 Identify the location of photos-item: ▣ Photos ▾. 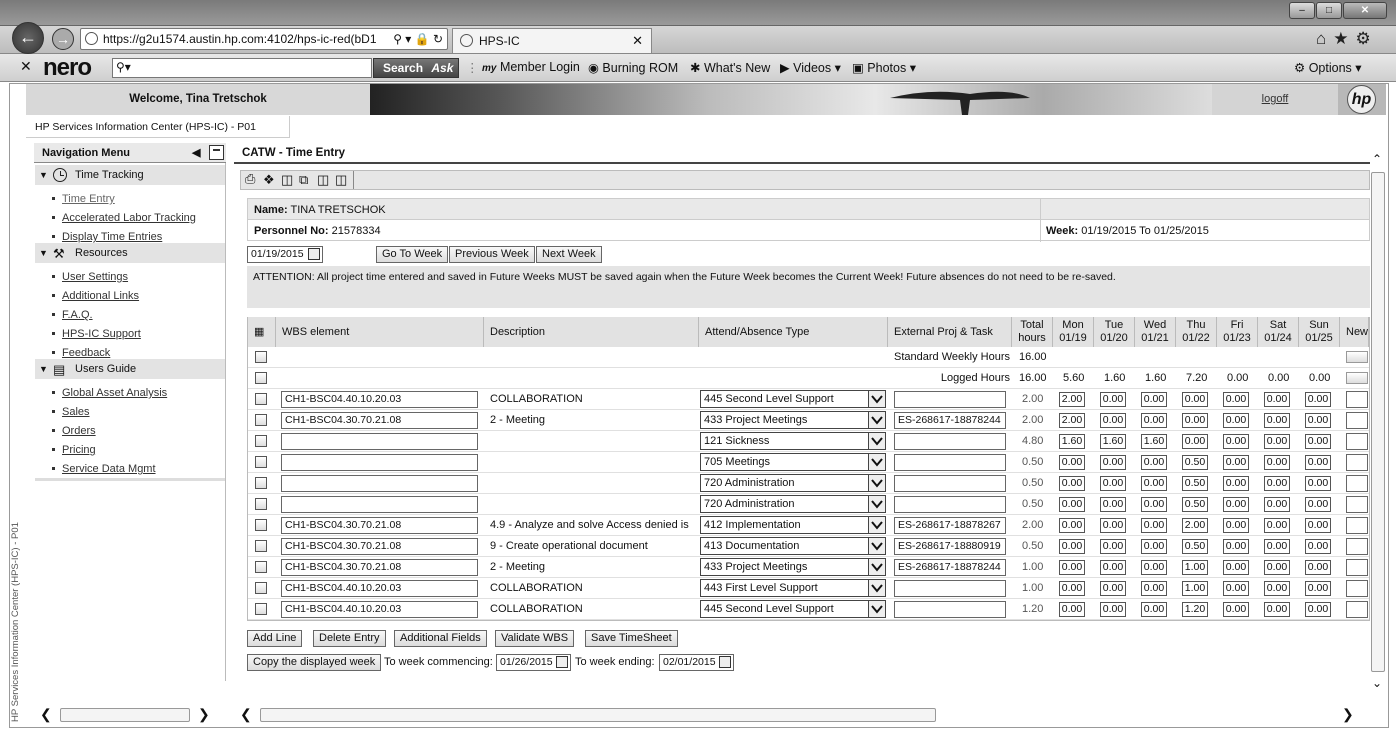
(884, 67).